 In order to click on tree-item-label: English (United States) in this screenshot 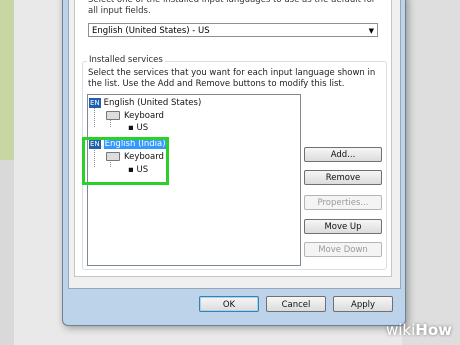, I will do `click(152, 103)`.